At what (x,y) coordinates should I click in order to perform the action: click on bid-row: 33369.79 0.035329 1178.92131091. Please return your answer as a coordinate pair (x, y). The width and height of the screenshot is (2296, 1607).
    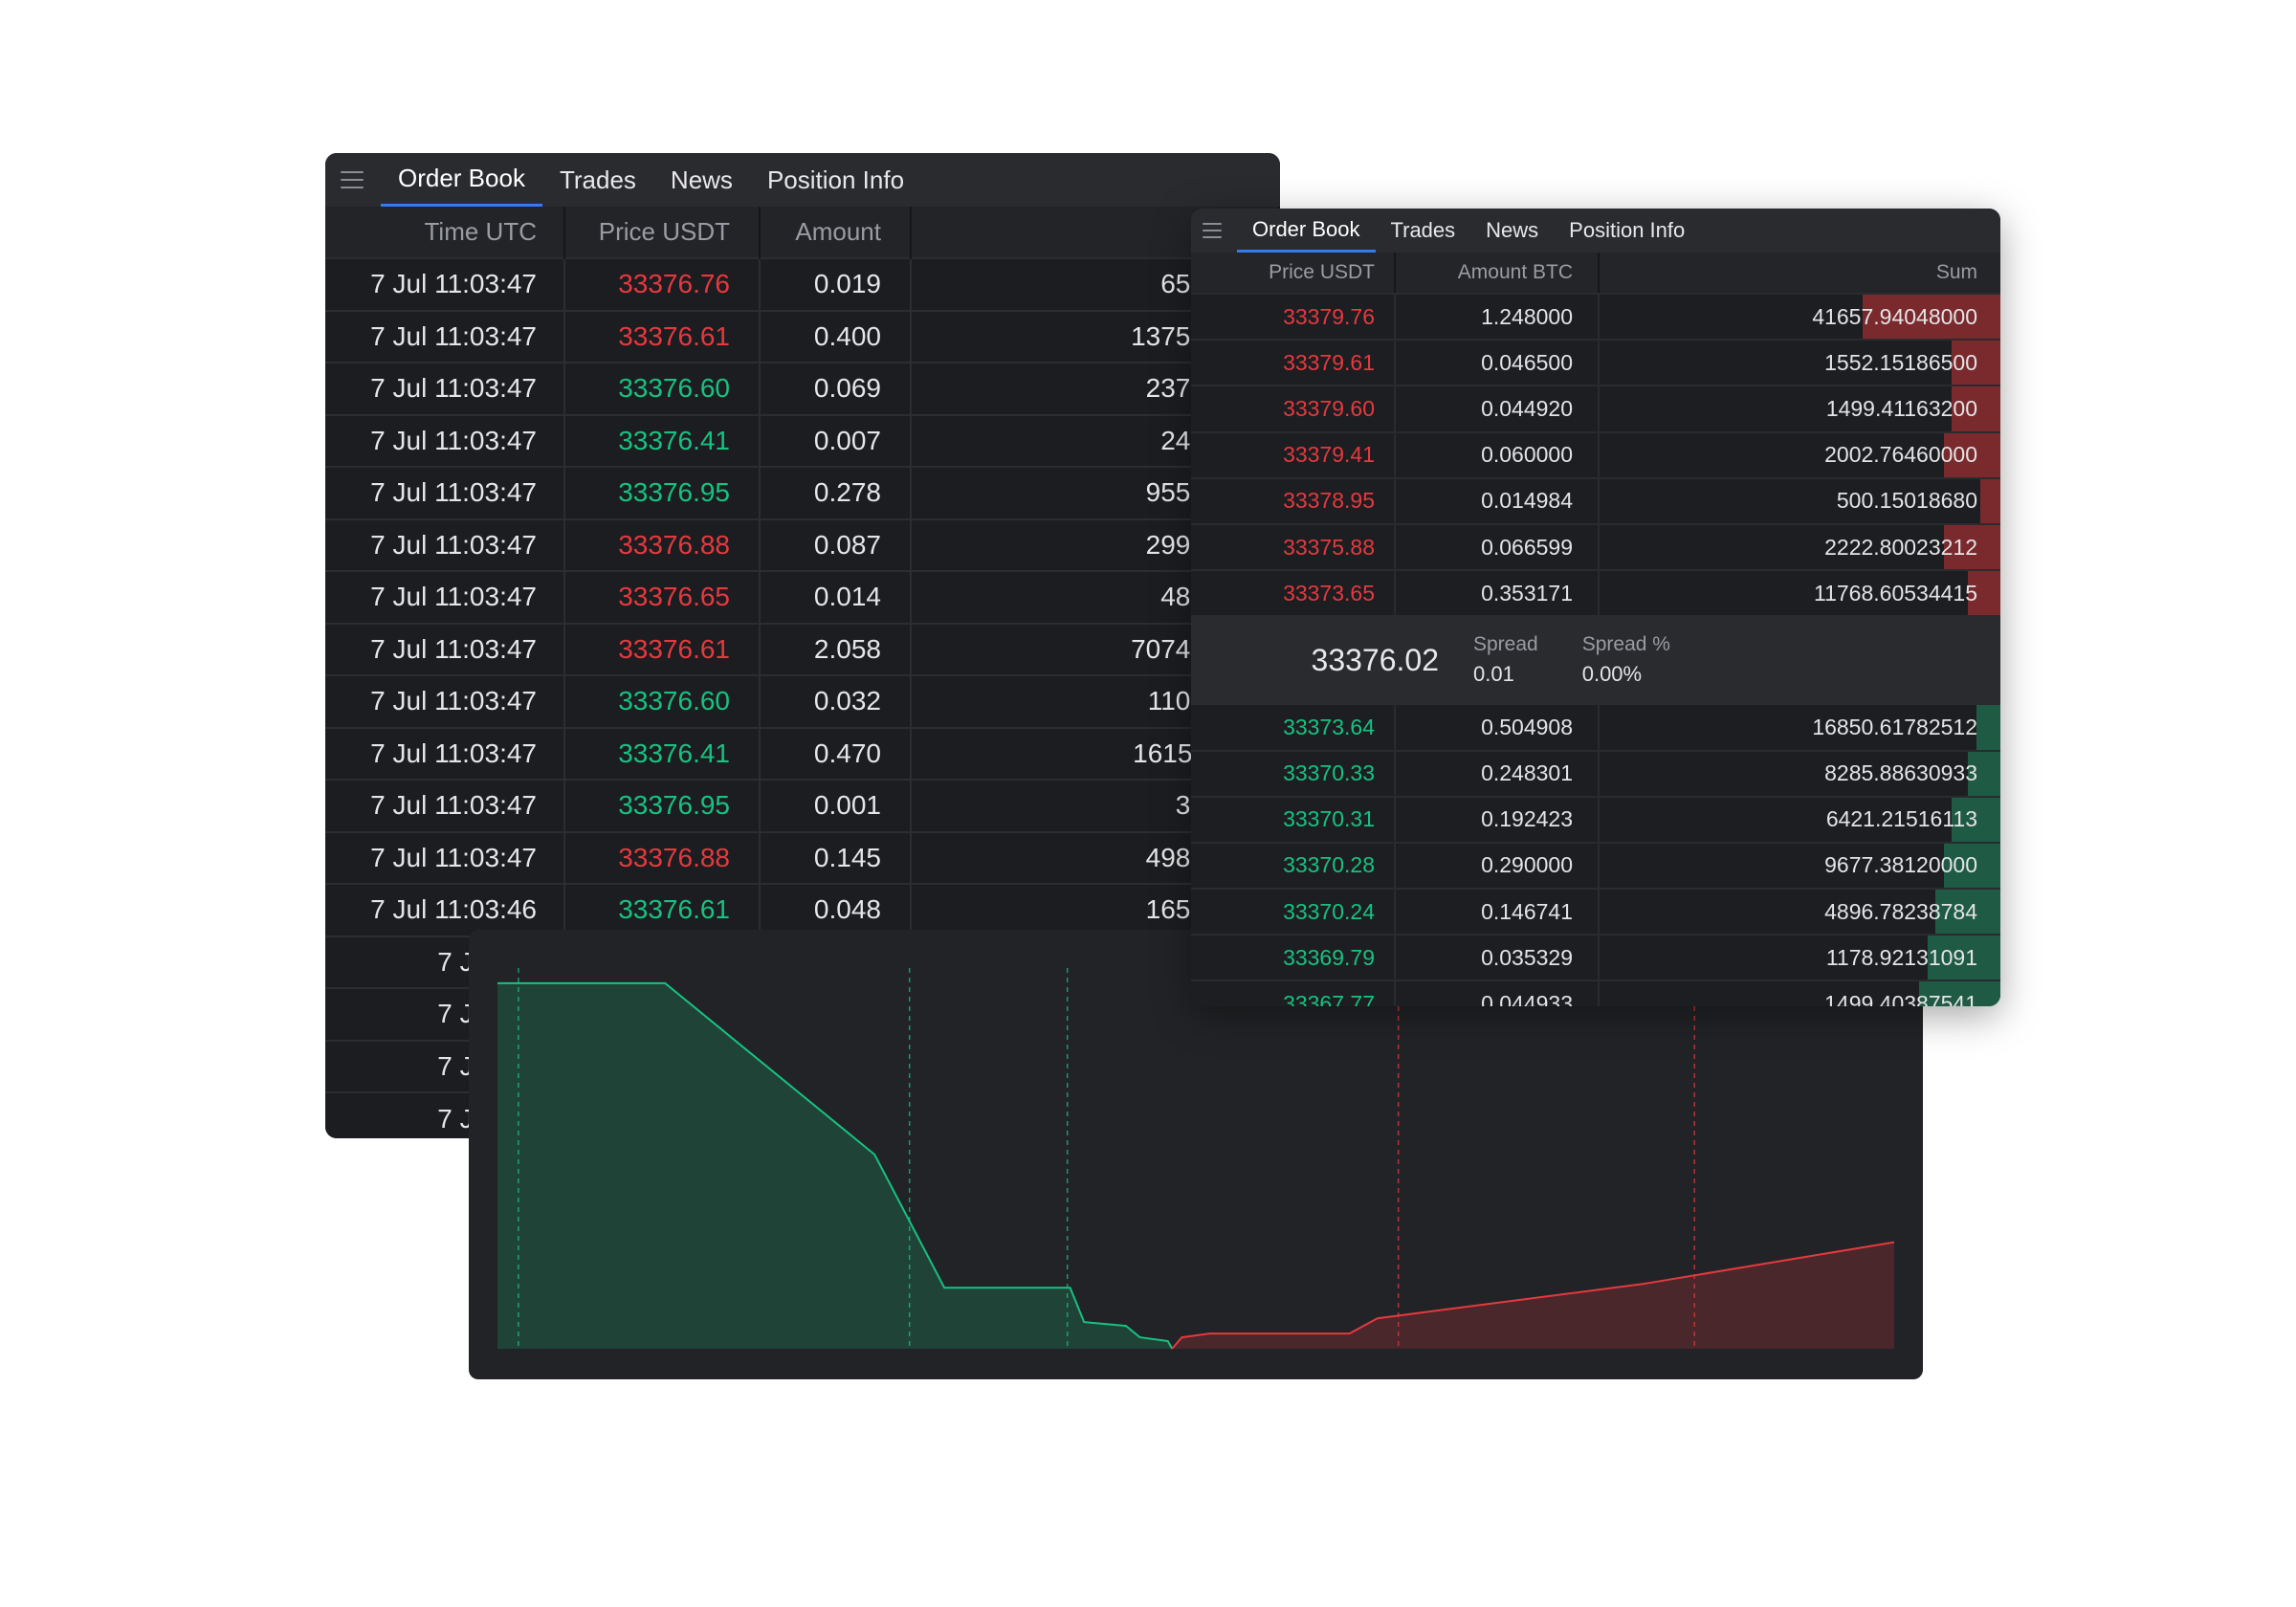
    Looking at the image, I should click on (1595, 957).